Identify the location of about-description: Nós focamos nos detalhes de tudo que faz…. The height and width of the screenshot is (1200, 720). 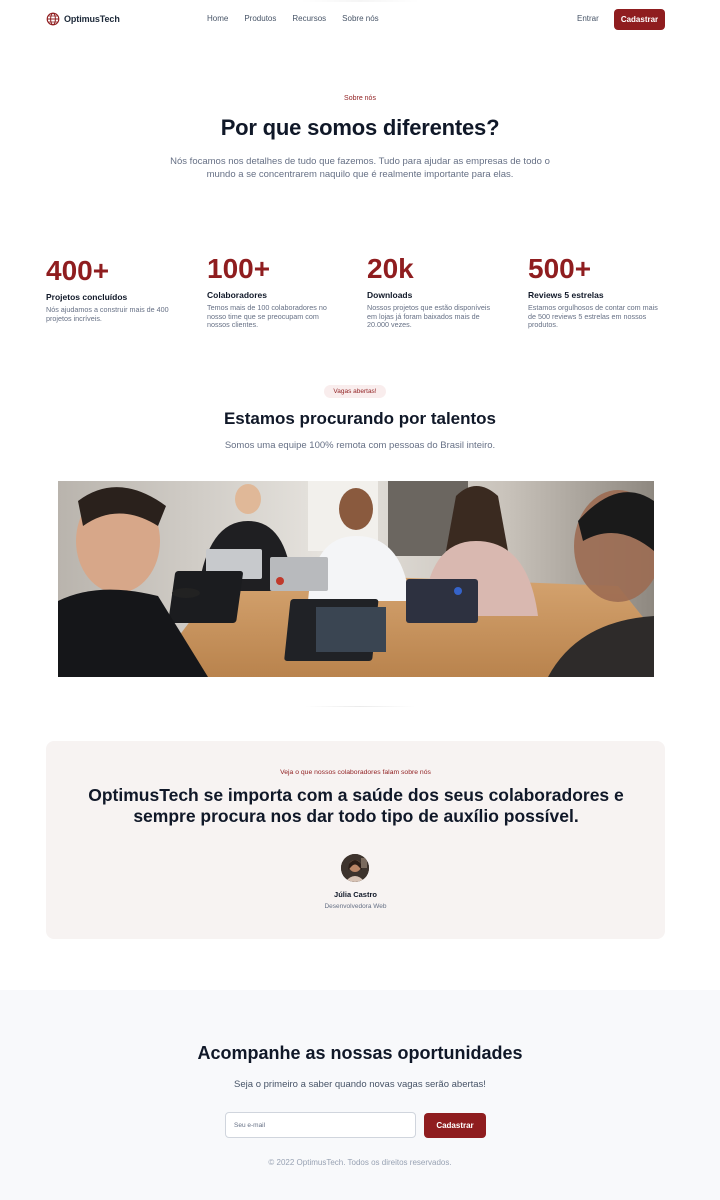
(360, 168).